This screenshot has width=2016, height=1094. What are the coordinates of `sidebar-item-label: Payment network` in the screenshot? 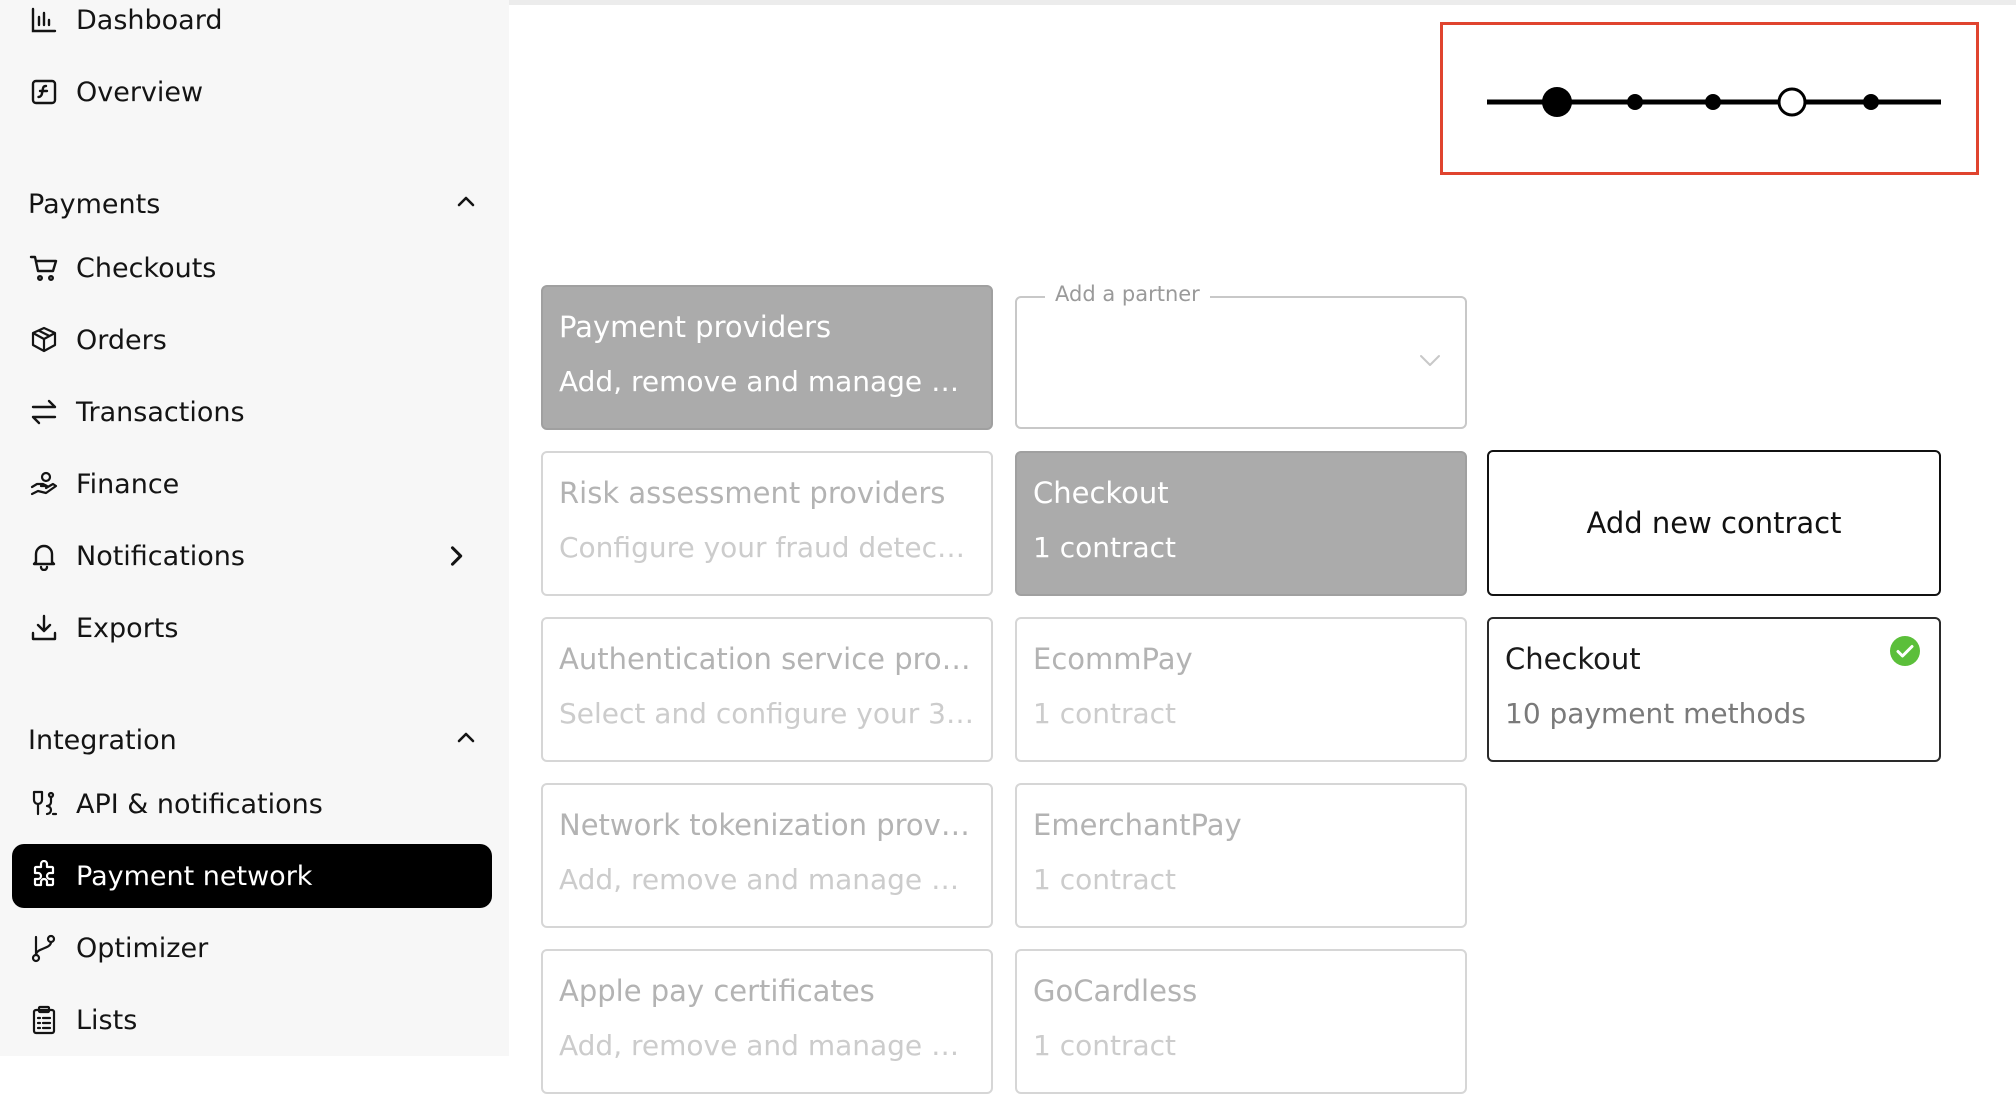 It's located at (194, 876).